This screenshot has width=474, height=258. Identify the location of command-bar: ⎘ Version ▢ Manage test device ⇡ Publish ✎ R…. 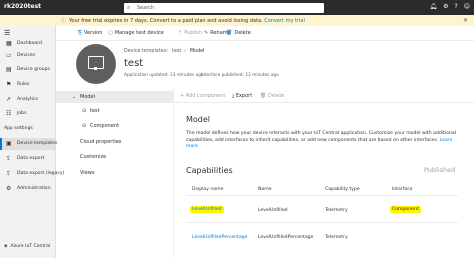
(265, 33).